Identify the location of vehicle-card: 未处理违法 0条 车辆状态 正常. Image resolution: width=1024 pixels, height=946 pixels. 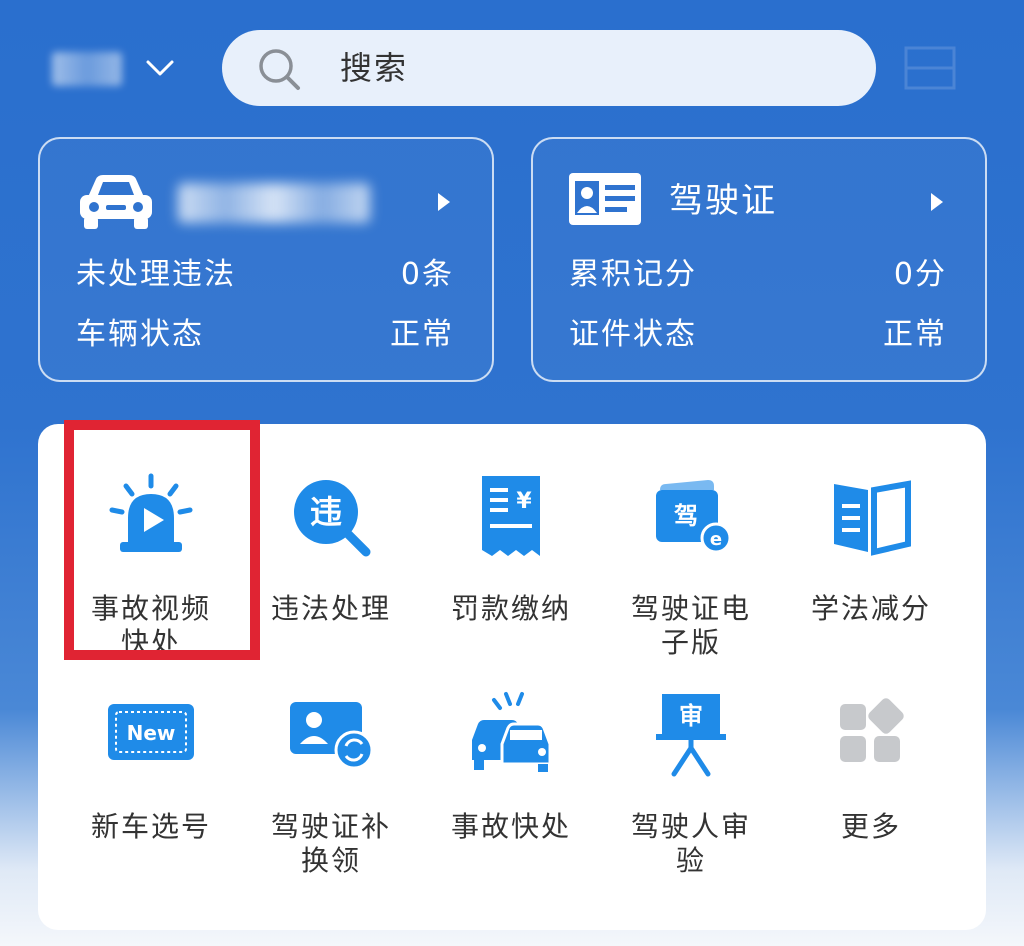
(266, 259).